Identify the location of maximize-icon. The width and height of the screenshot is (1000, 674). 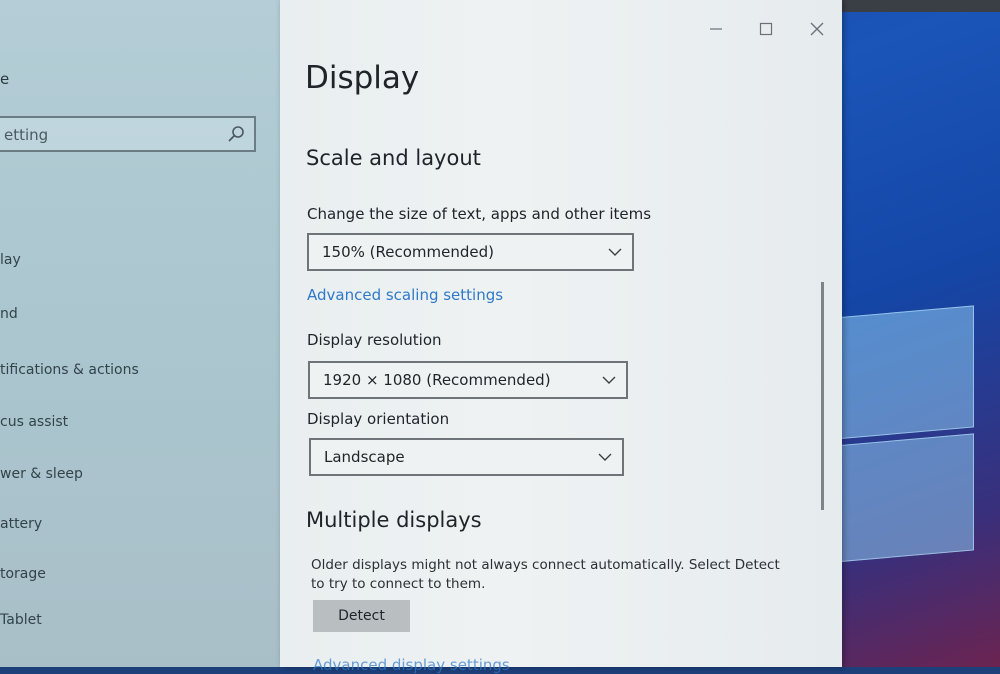
(766, 29).